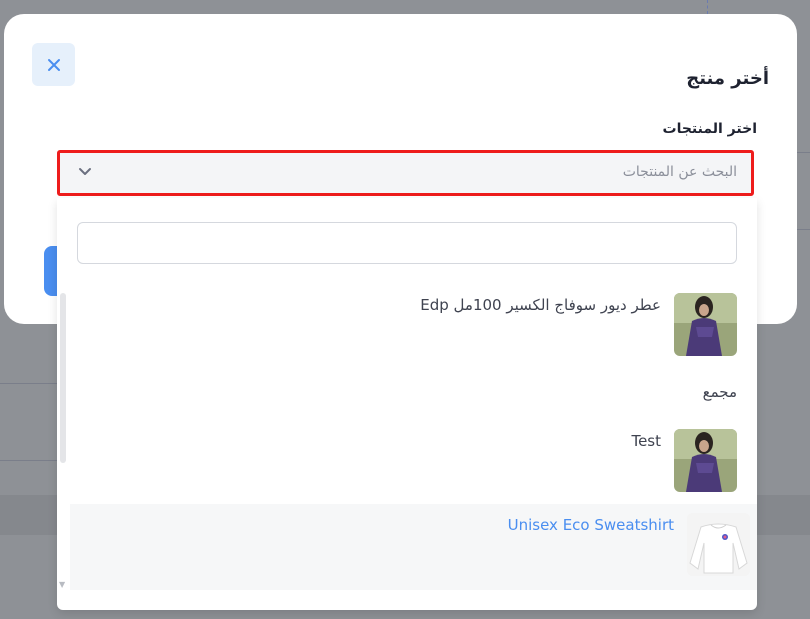 The width and height of the screenshot is (810, 619). I want to click on option-label: Test, so click(646, 441).